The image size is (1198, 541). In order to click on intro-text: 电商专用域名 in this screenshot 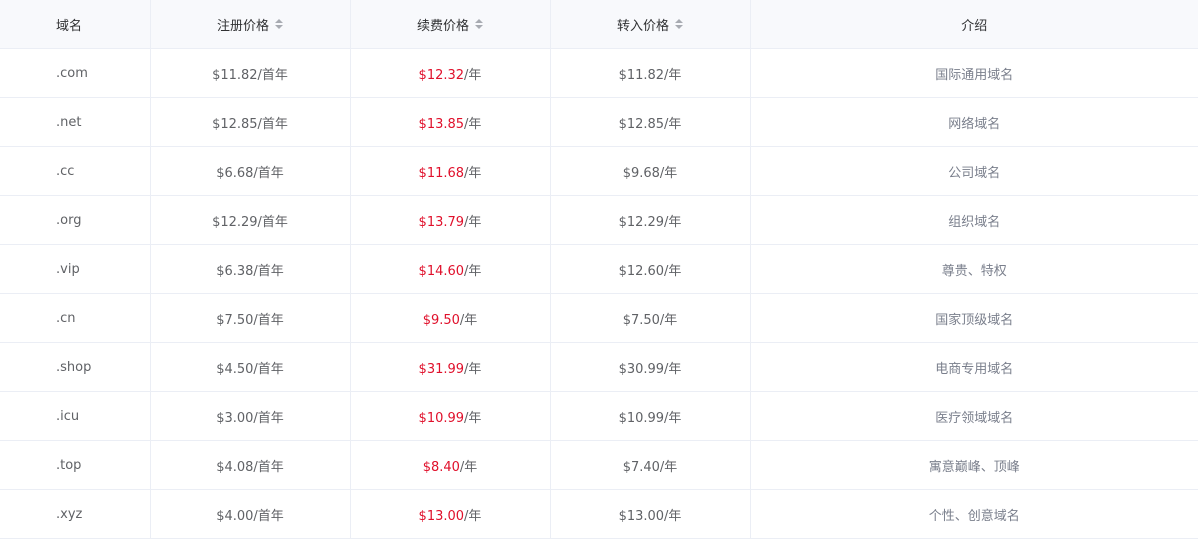, I will do `click(974, 369)`.